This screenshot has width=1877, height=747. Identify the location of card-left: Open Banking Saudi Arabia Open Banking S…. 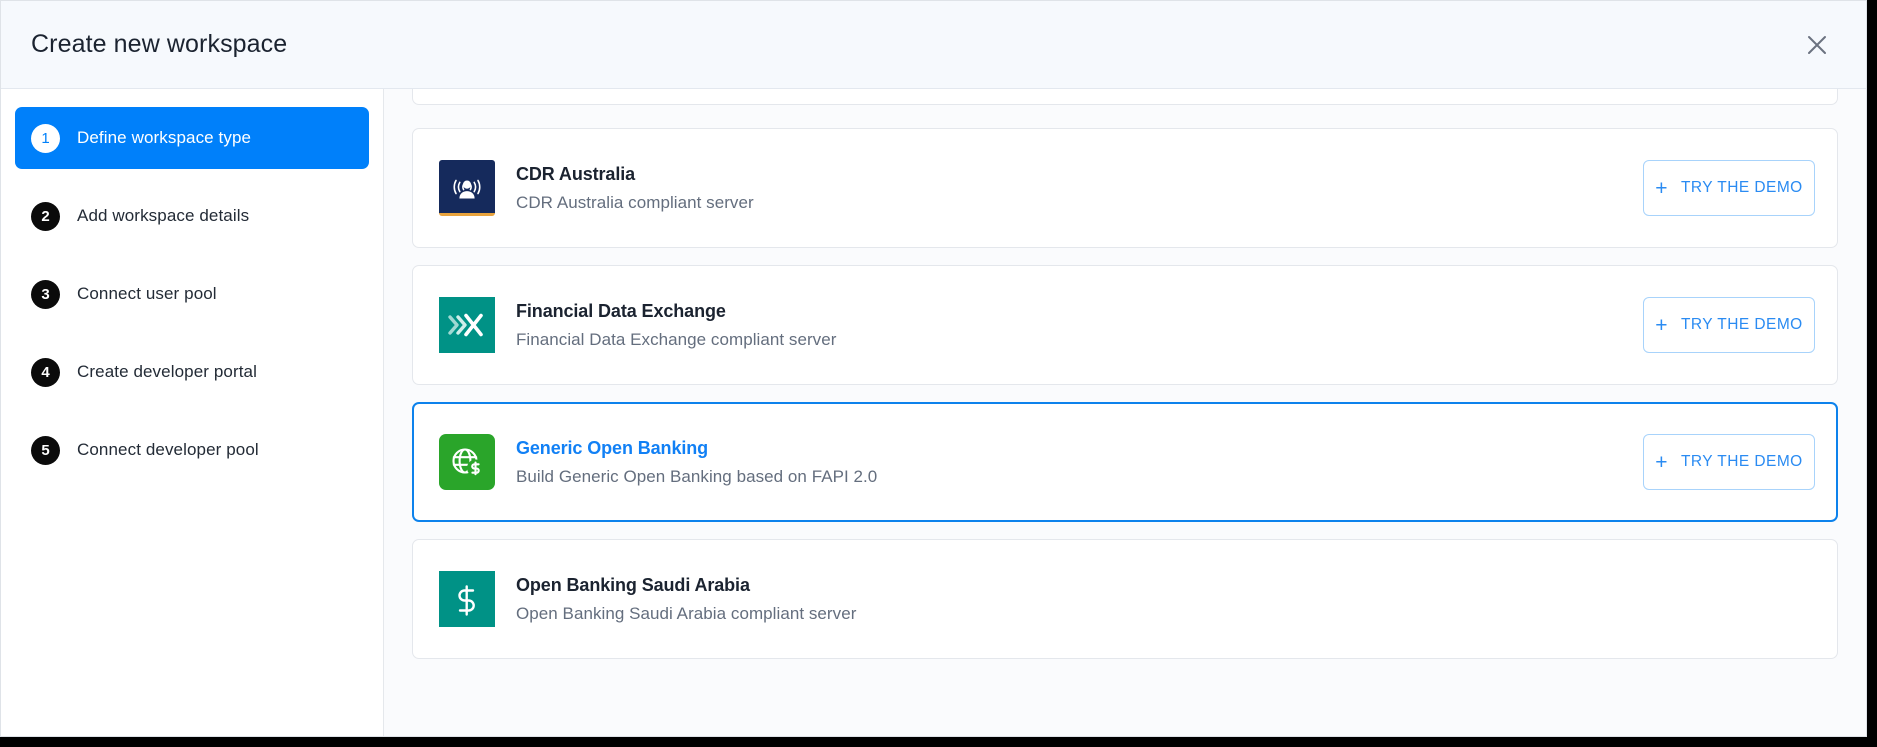
(647, 599).